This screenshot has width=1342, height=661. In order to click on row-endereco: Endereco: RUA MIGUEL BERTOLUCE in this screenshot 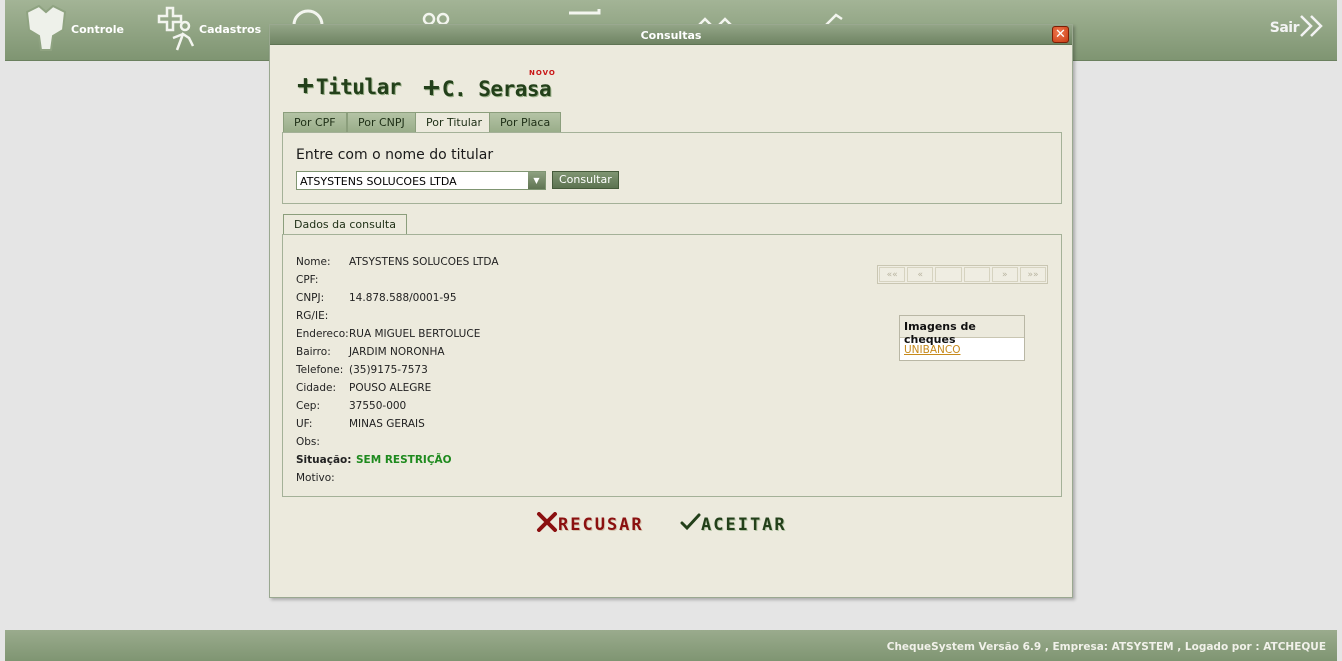, I will do `click(388, 334)`.